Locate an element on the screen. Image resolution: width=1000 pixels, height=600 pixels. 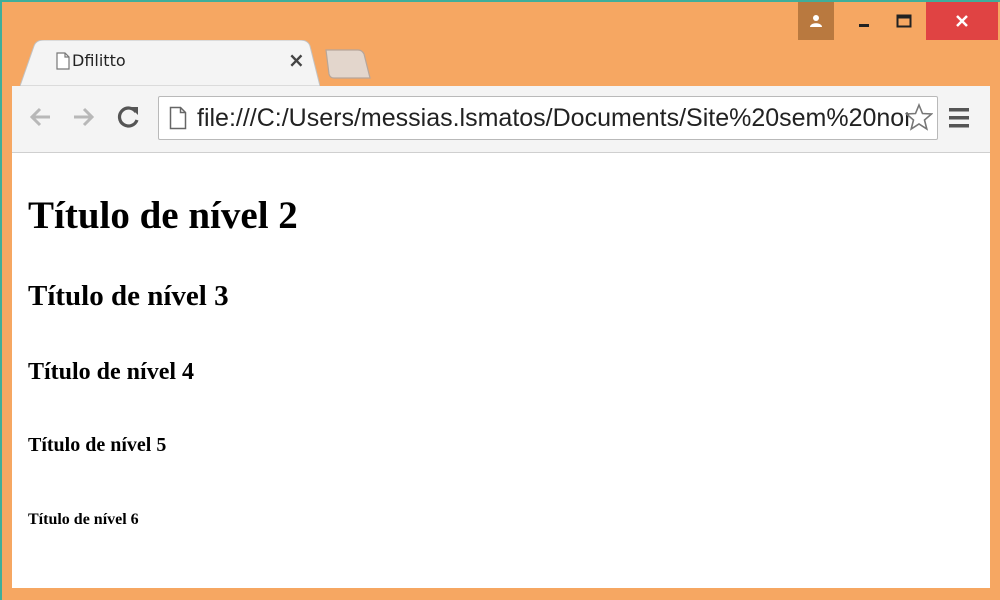
forward-arrow-icon is located at coordinates (83, 117).